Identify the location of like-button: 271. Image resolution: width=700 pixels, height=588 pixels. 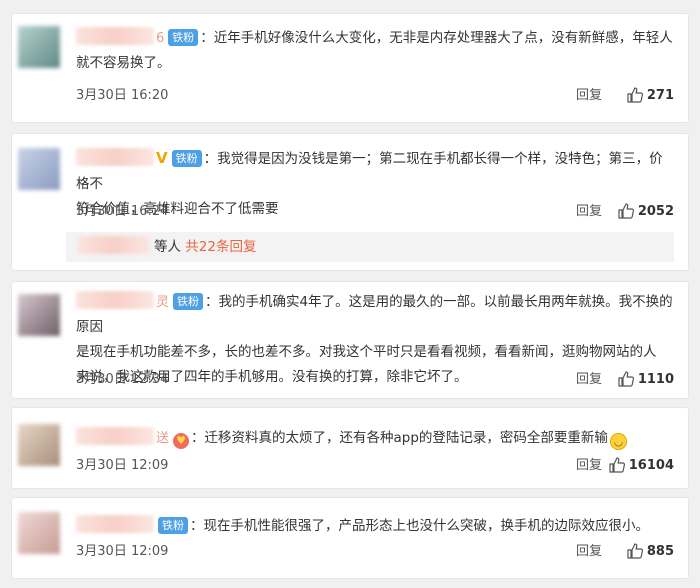
(650, 96).